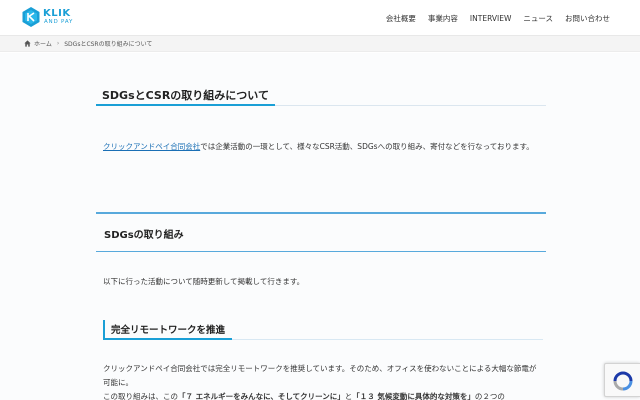 The height and width of the screenshot is (400, 640). I want to click on company-link: クリックアンドペイ合同会社, so click(151, 146).